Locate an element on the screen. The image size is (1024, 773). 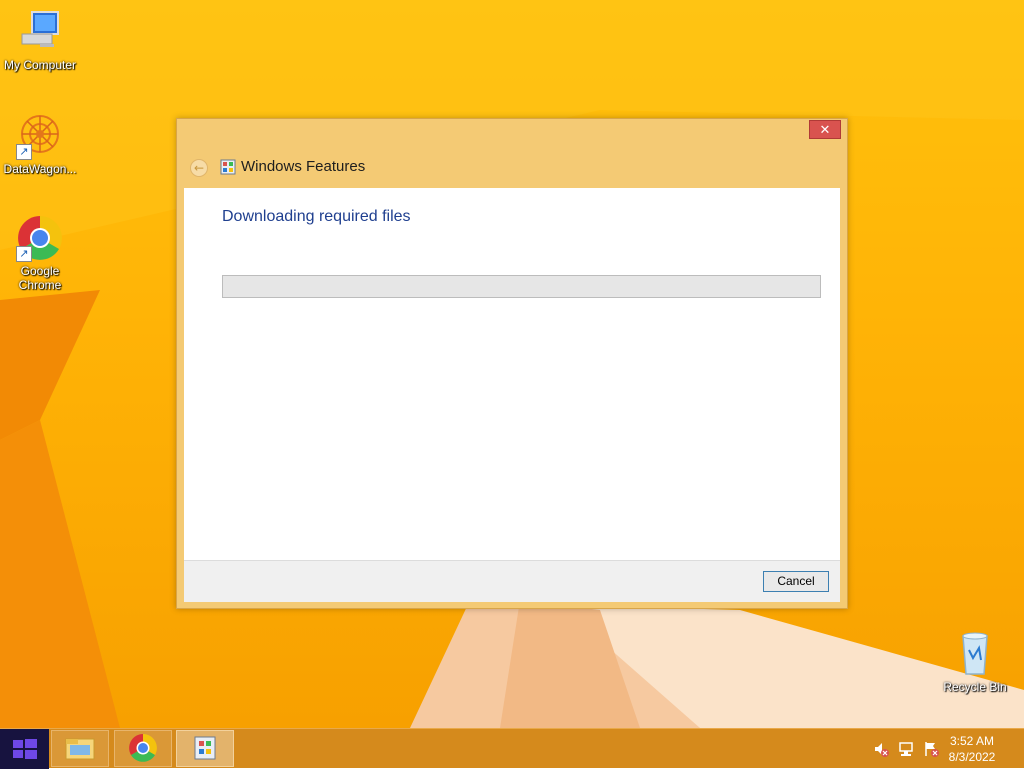
desktop-icon-google-chrome: ↗ Google Chrome is located at coordinates (40, 253).